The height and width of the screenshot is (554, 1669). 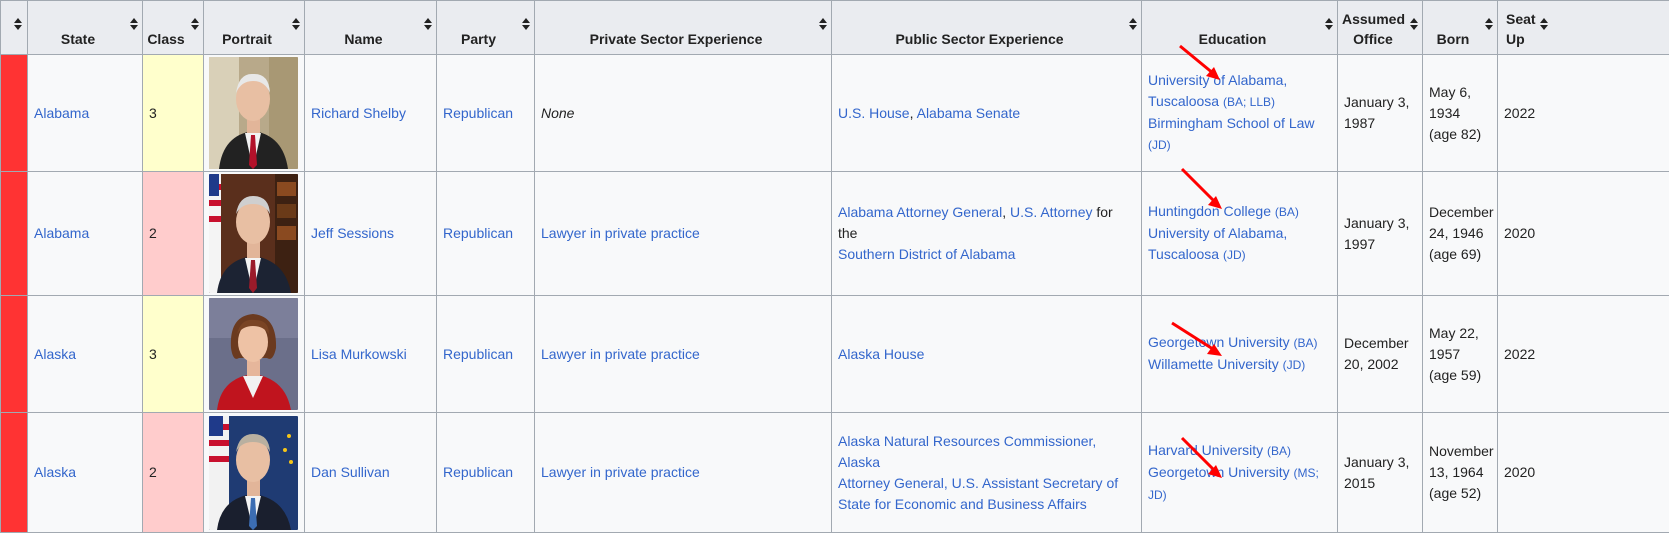 What do you see at coordinates (920, 212) in the screenshot?
I see `public-link: Alabama Attorney General` at bounding box center [920, 212].